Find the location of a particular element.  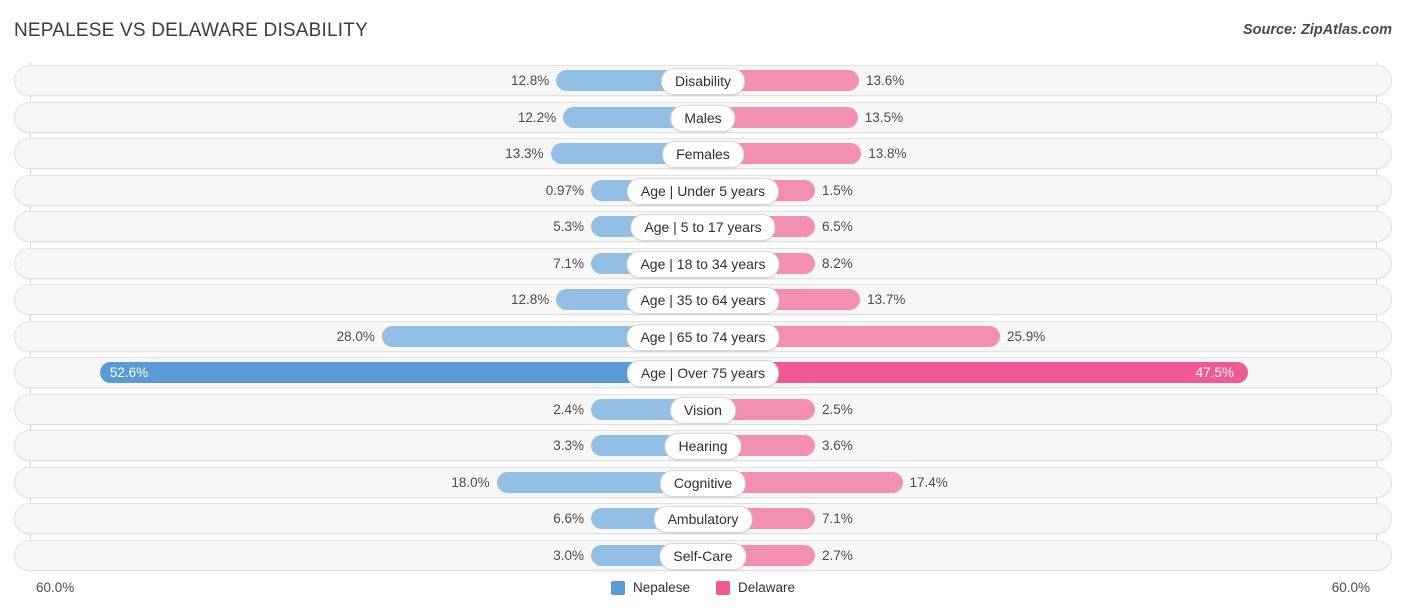

table-row: 3.3% 3.6% Hearing is located at coordinates (703, 445).